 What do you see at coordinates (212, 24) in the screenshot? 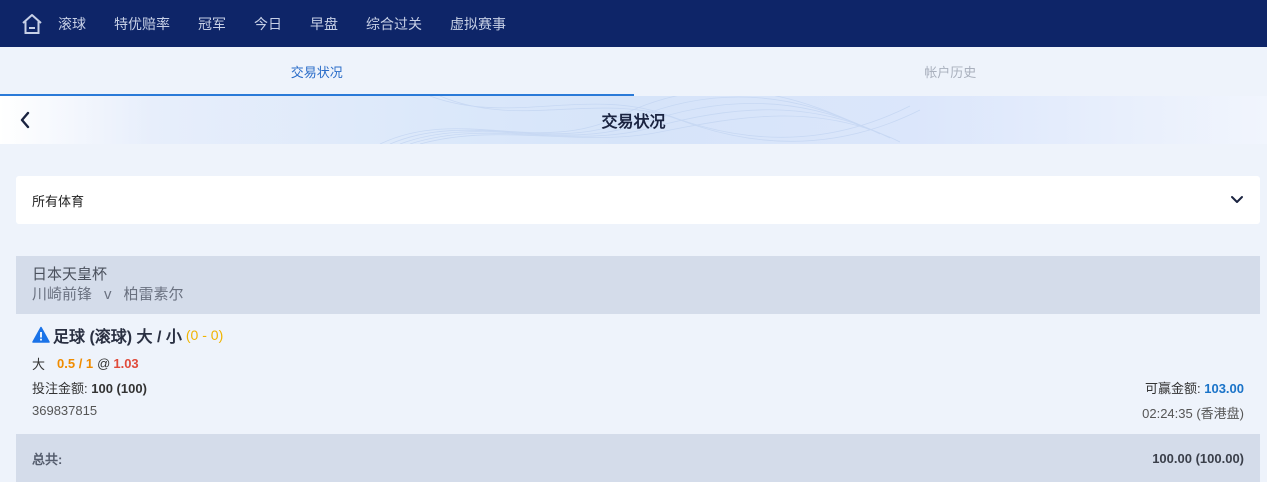
I see `nav-item-outright: 冠军` at bounding box center [212, 24].